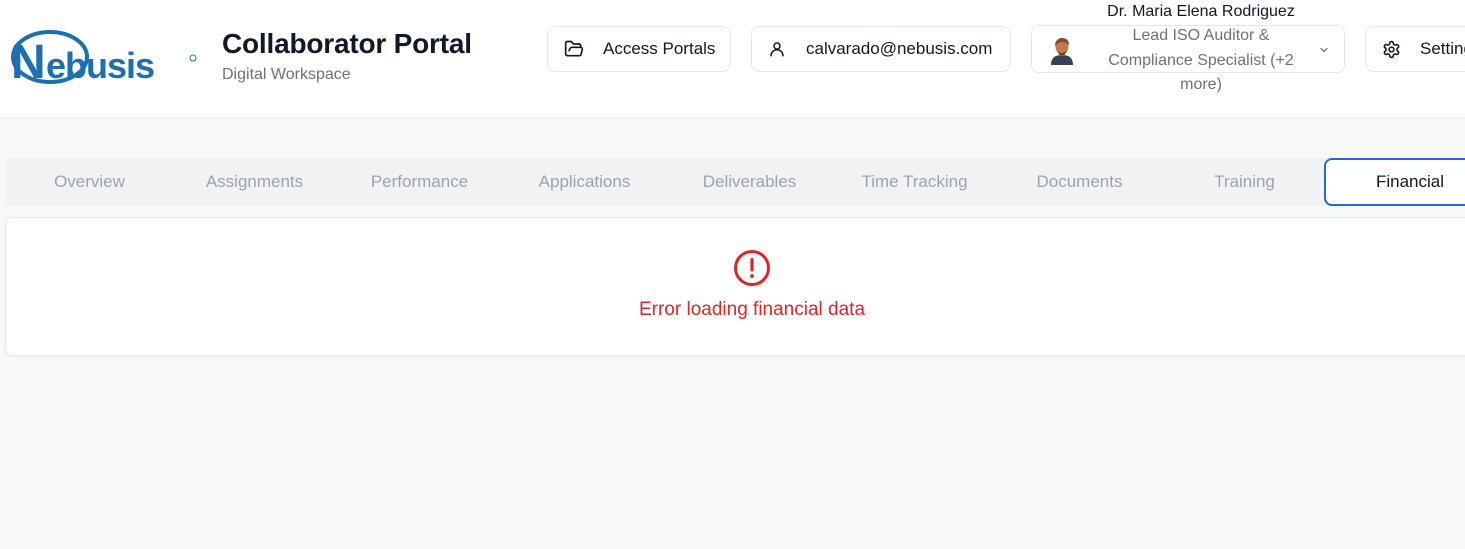  I want to click on tab-deliverables: Deliverables, so click(749, 182).